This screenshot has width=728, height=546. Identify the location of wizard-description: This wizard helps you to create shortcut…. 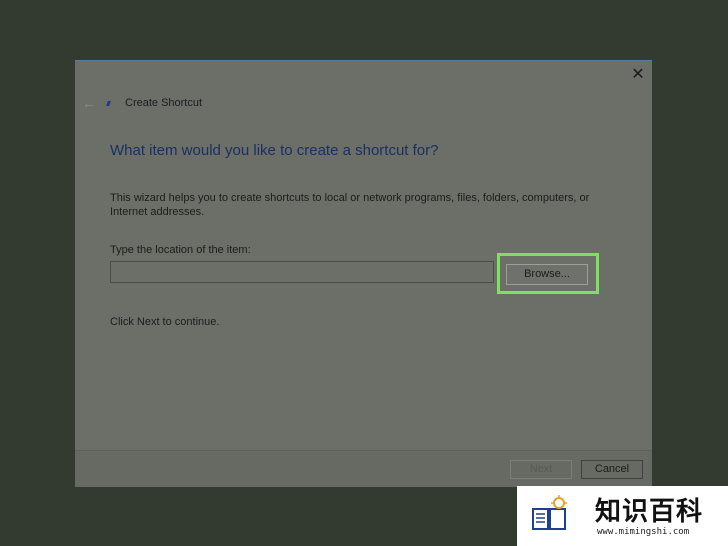
(350, 205).